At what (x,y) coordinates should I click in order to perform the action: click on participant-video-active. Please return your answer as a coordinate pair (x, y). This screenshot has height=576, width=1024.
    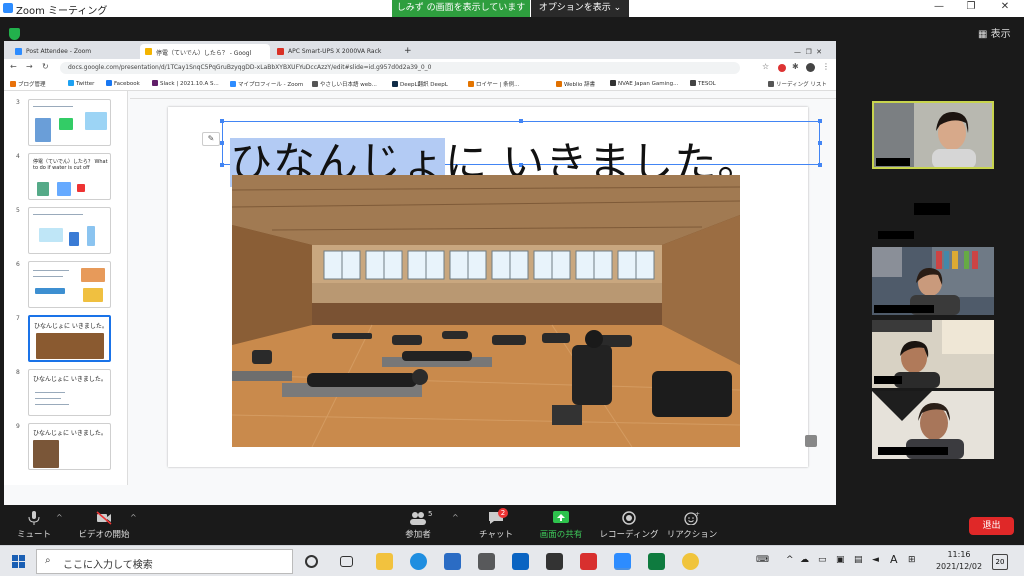
    Looking at the image, I should click on (933, 135).